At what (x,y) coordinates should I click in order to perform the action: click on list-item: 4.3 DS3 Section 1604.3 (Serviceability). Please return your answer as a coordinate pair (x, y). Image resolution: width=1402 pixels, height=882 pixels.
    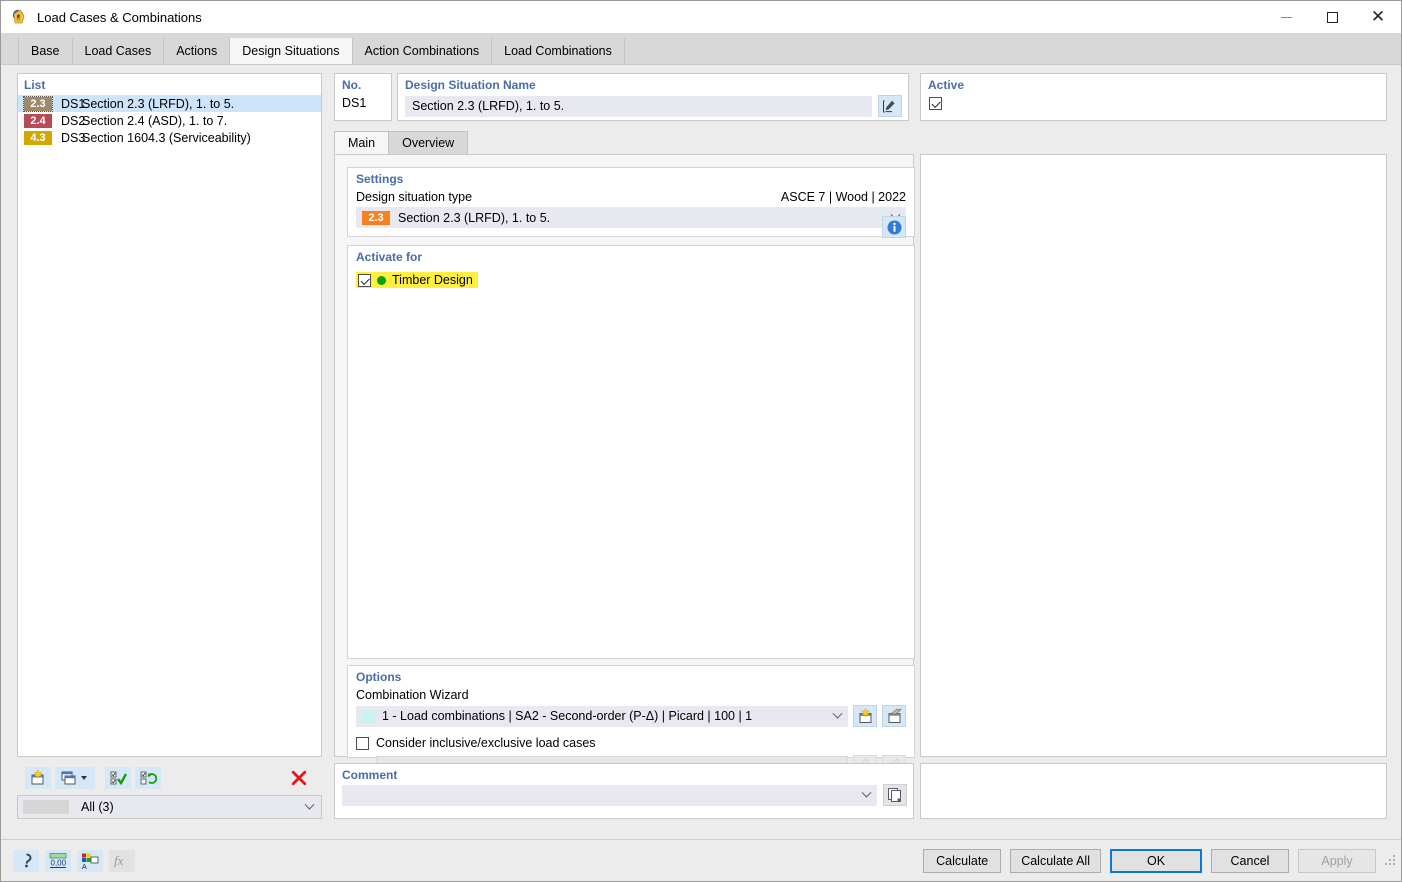
    Looking at the image, I should click on (169, 137).